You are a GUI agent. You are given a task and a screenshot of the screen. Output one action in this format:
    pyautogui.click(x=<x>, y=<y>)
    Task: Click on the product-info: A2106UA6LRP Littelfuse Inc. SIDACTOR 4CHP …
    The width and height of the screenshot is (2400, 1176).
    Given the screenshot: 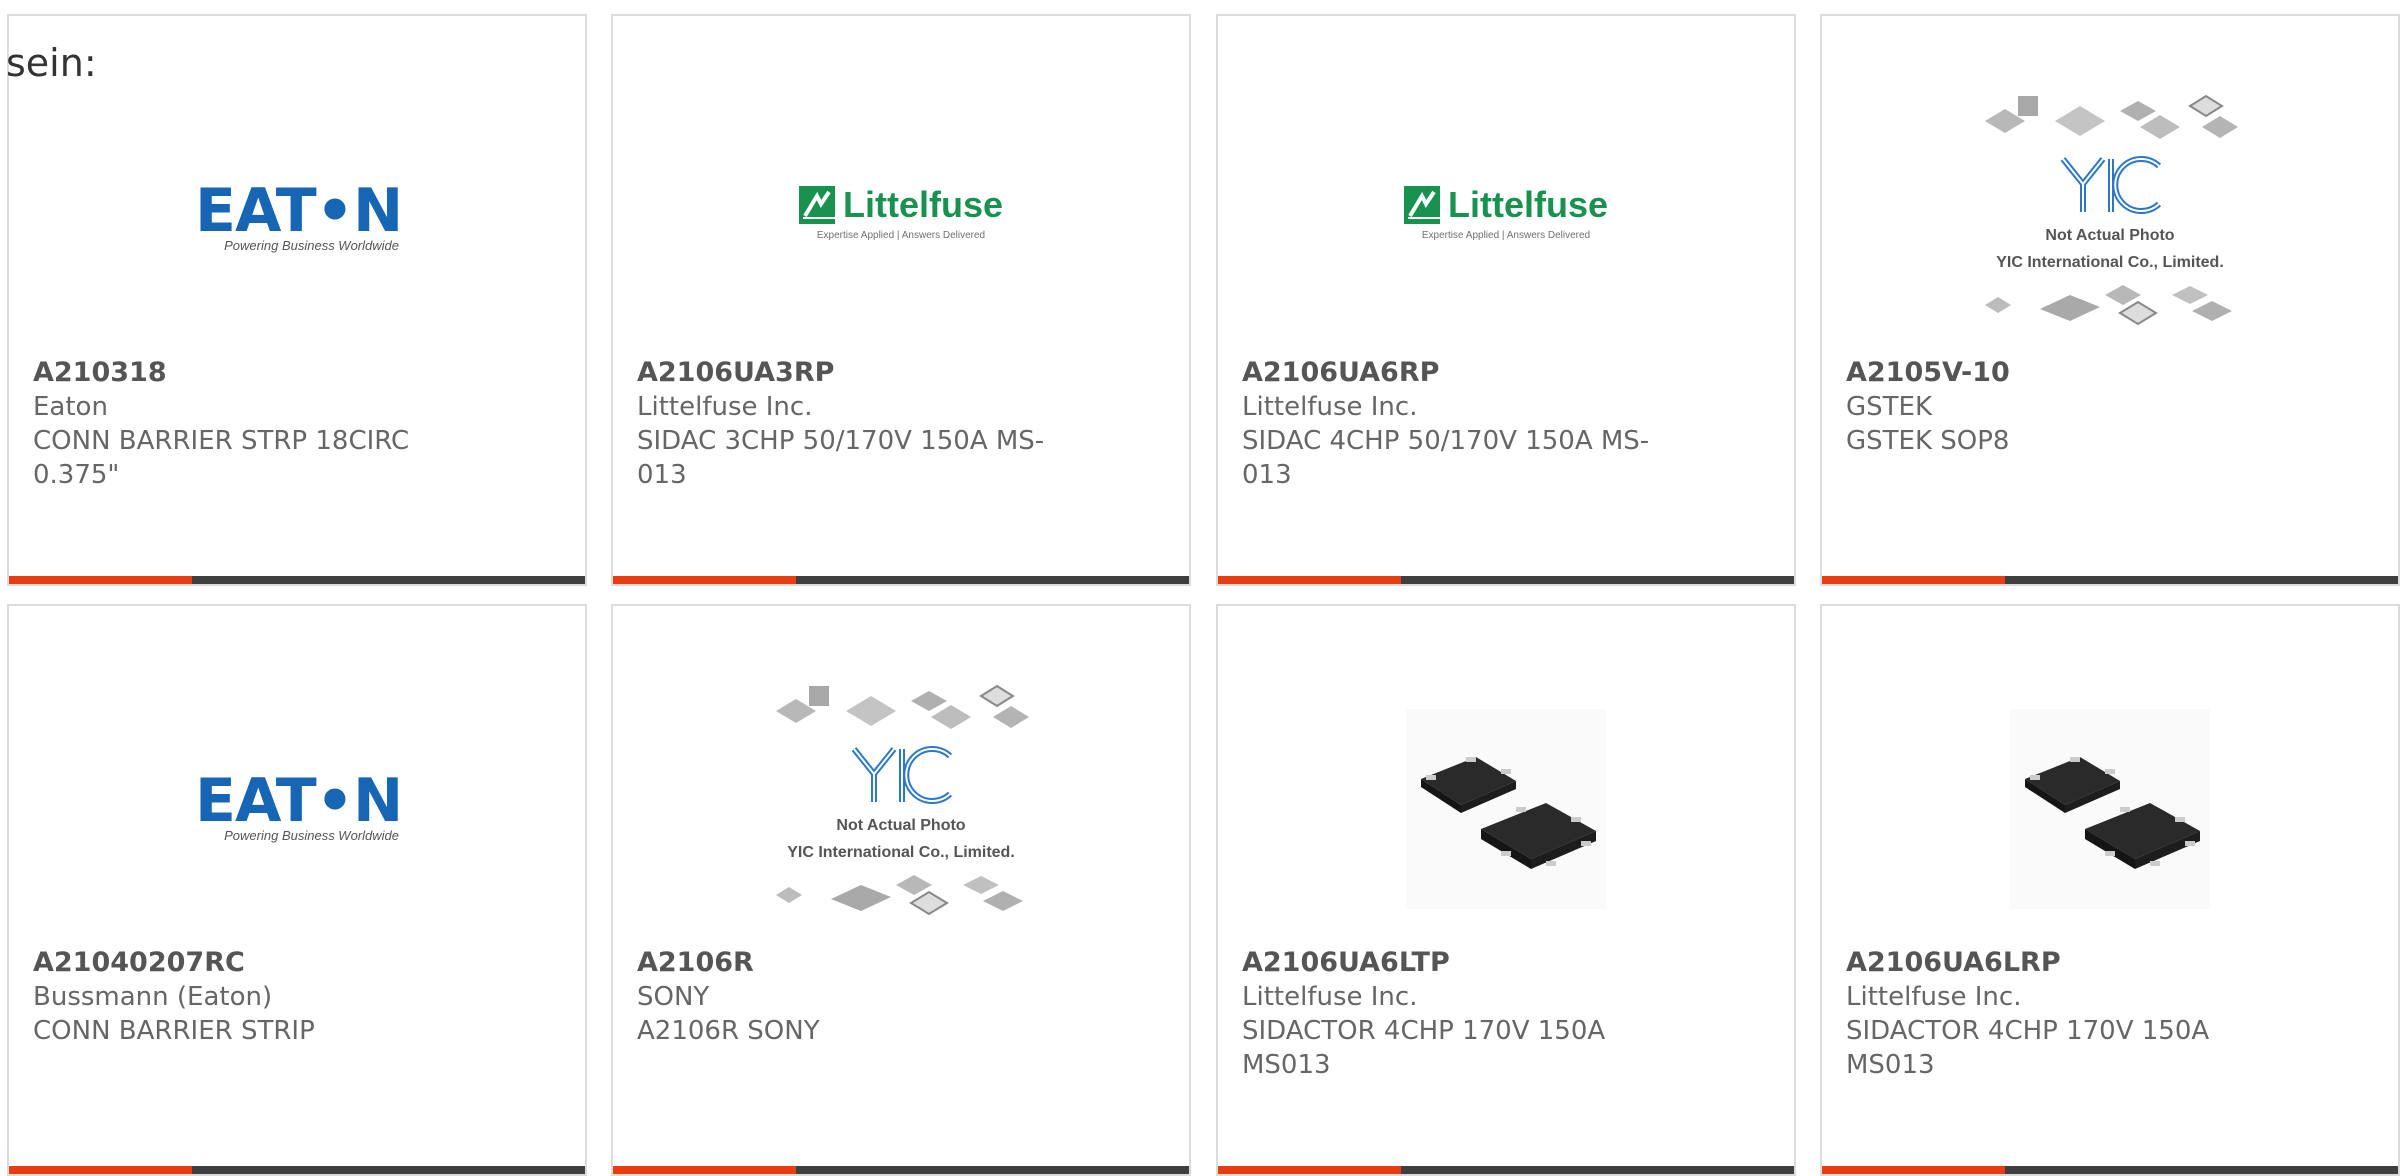 What is the action you would take?
    pyautogui.click(x=2110, y=1014)
    